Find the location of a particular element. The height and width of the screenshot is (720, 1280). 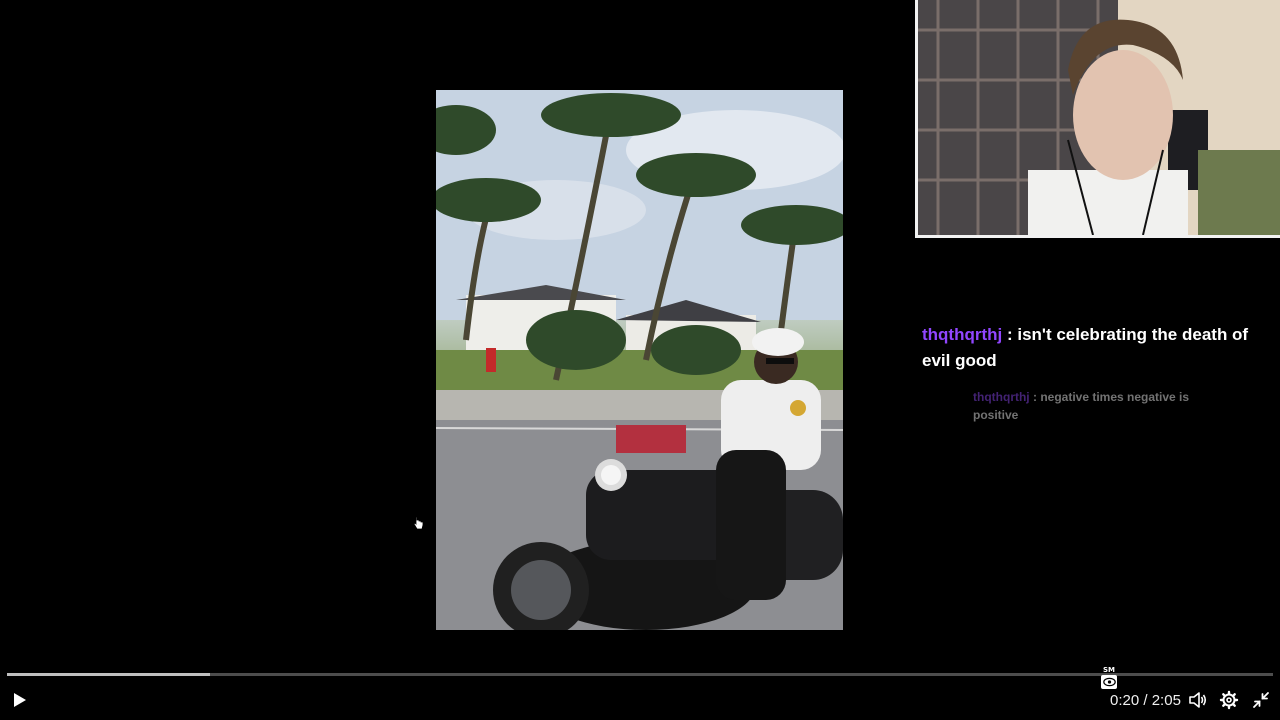

play-icon is located at coordinates (20, 700).